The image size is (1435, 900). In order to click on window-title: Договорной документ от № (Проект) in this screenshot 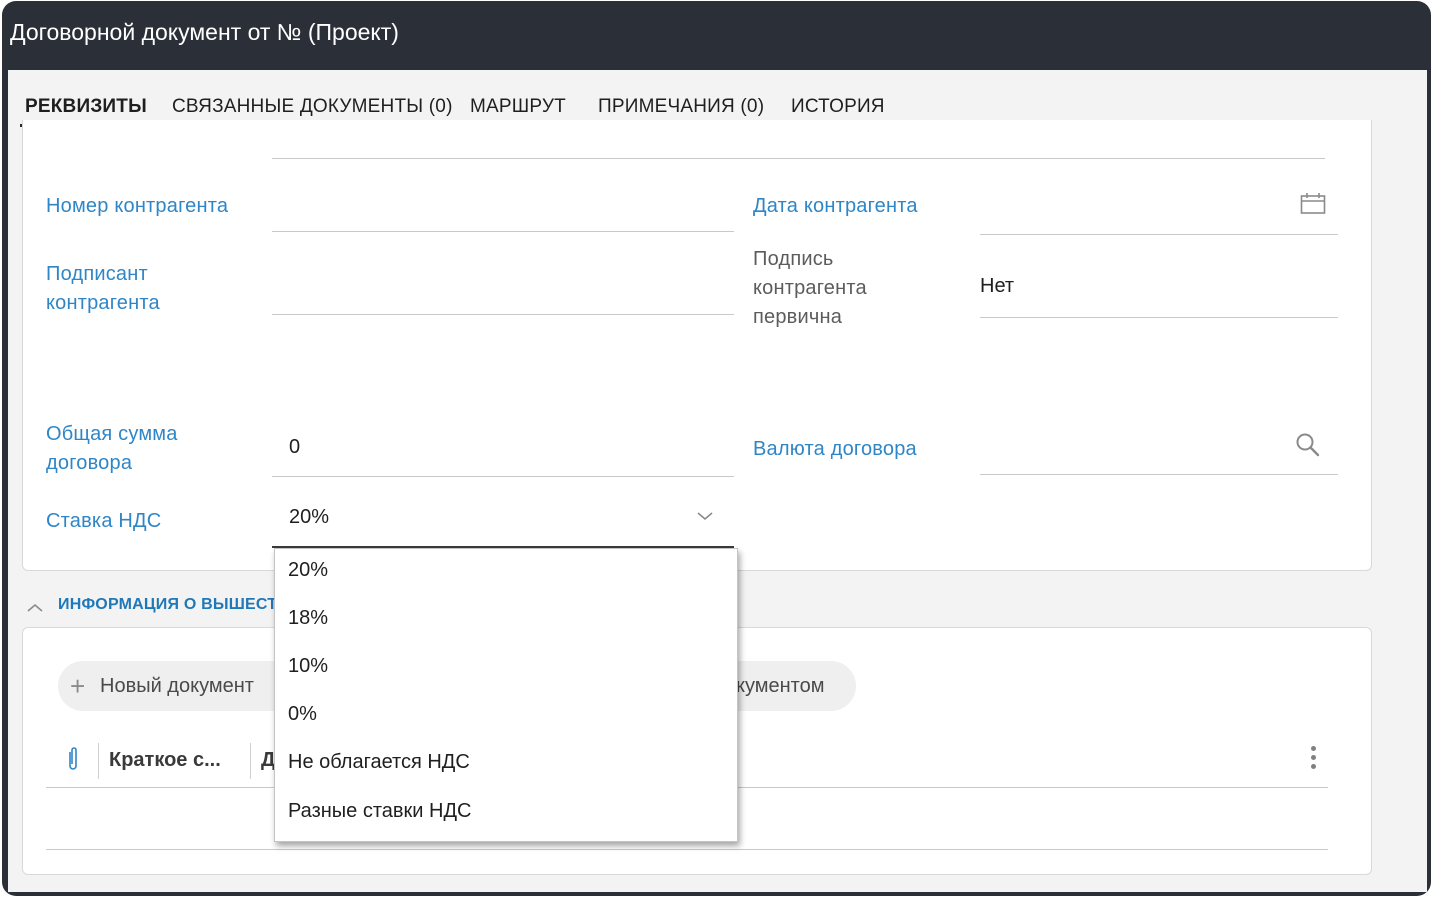, I will do `click(204, 32)`.